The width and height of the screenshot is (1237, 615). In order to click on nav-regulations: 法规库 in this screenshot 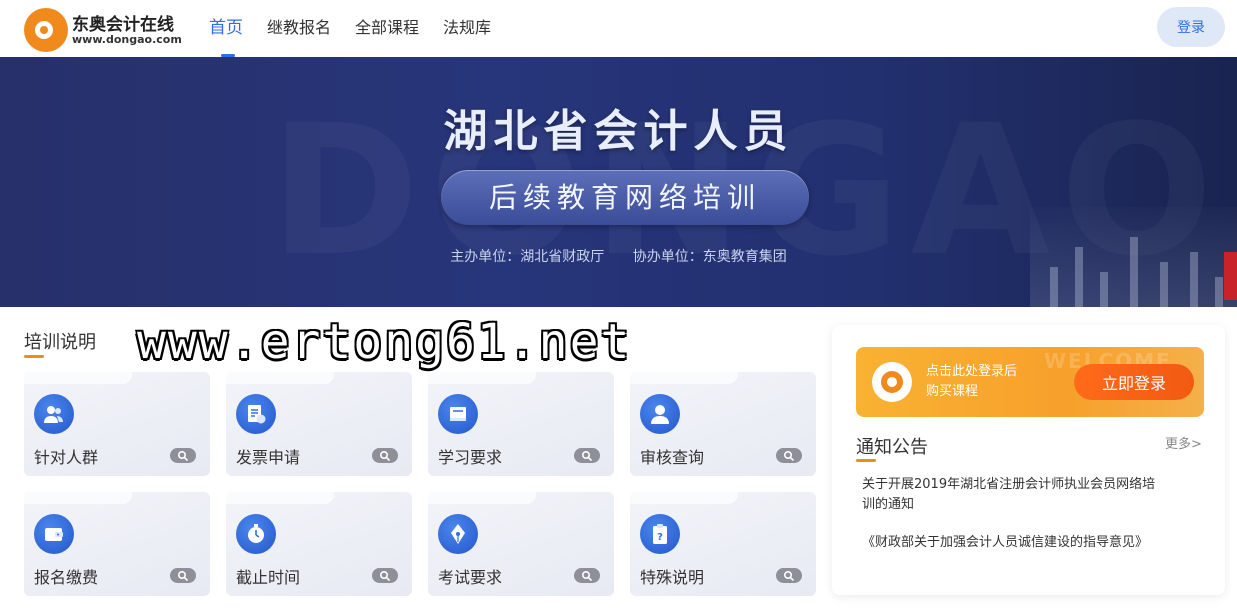, I will do `click(467, 28)`.